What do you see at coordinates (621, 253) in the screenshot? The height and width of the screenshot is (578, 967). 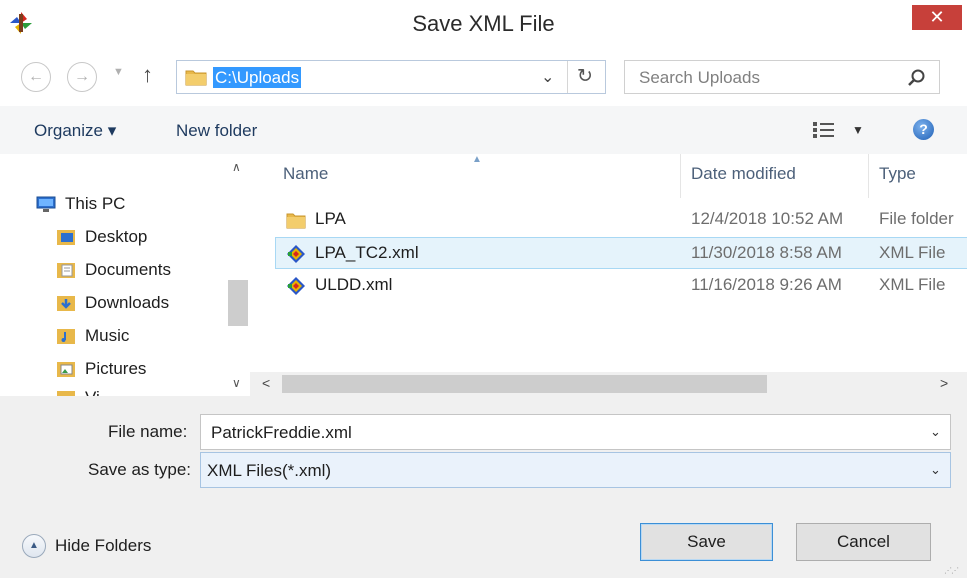 I see `file-row-selected: LPA_TC2.xml 11/30/2018 8:58 AM XML File` at bounding box center [621, 253].